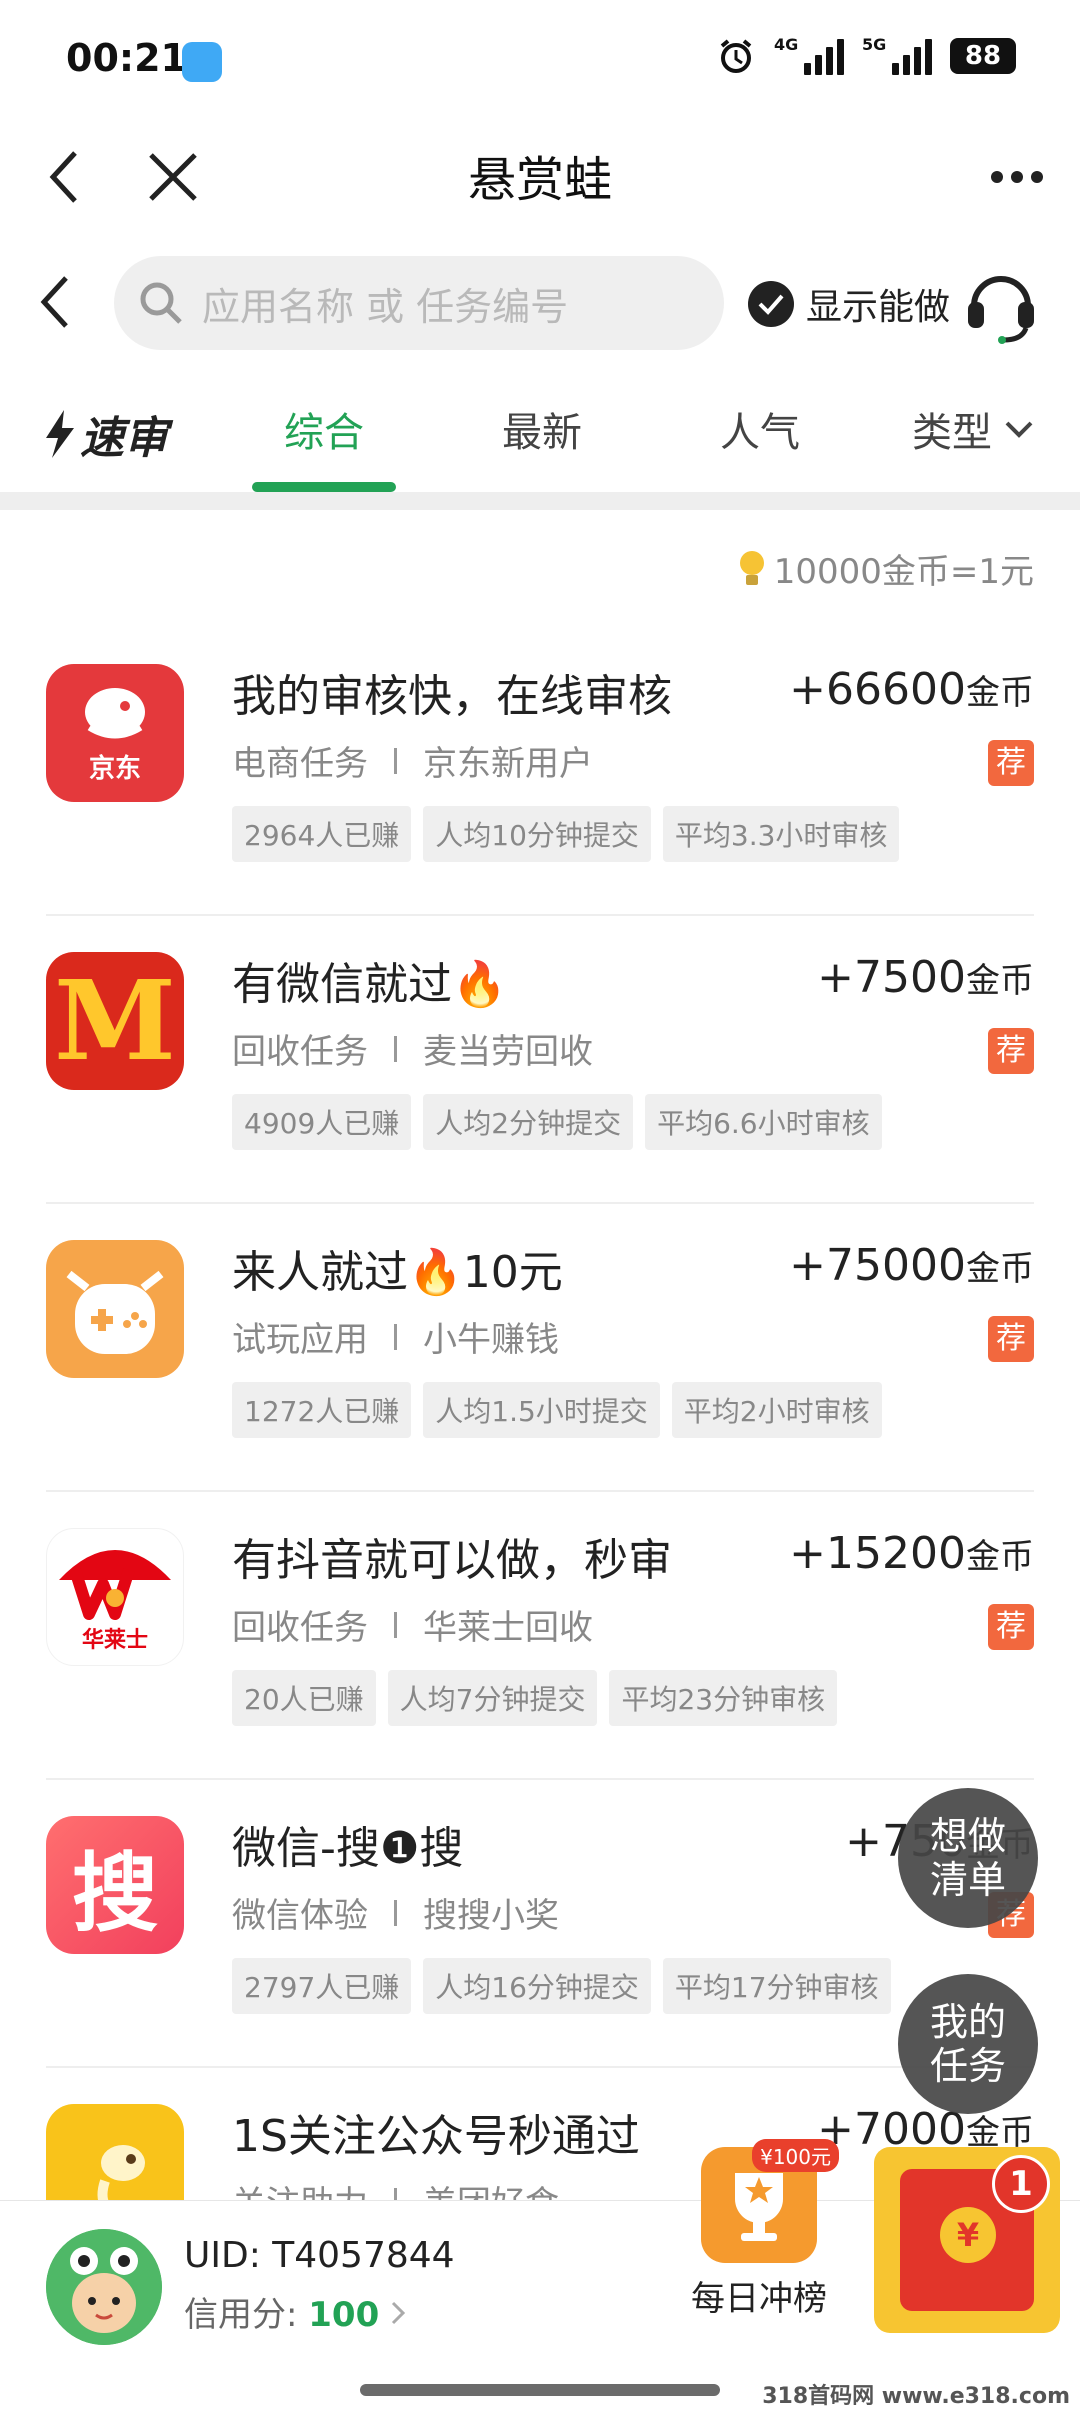 This screenshot has height=2412, width=1080. What do you see at coordinates (412, 760) in the screenshot?
I see `task-meta: 电商任务 京东新用户` at bounding box center [412, 760].